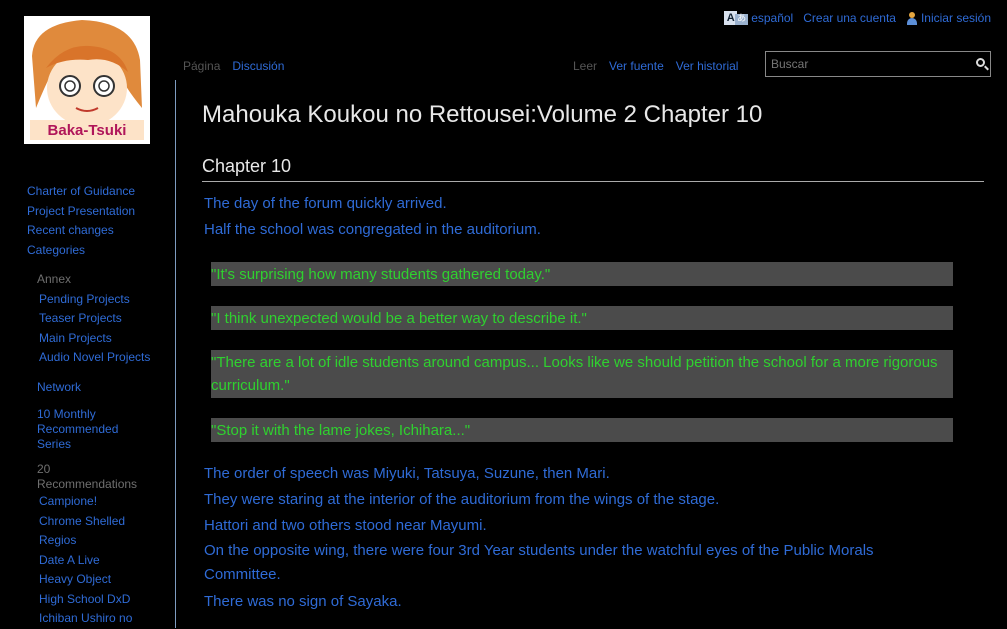 This screenshot has width=1007, height=629. I want to click on view-tabs: Leer Ver fuente Ver historial, so click(655, 66).